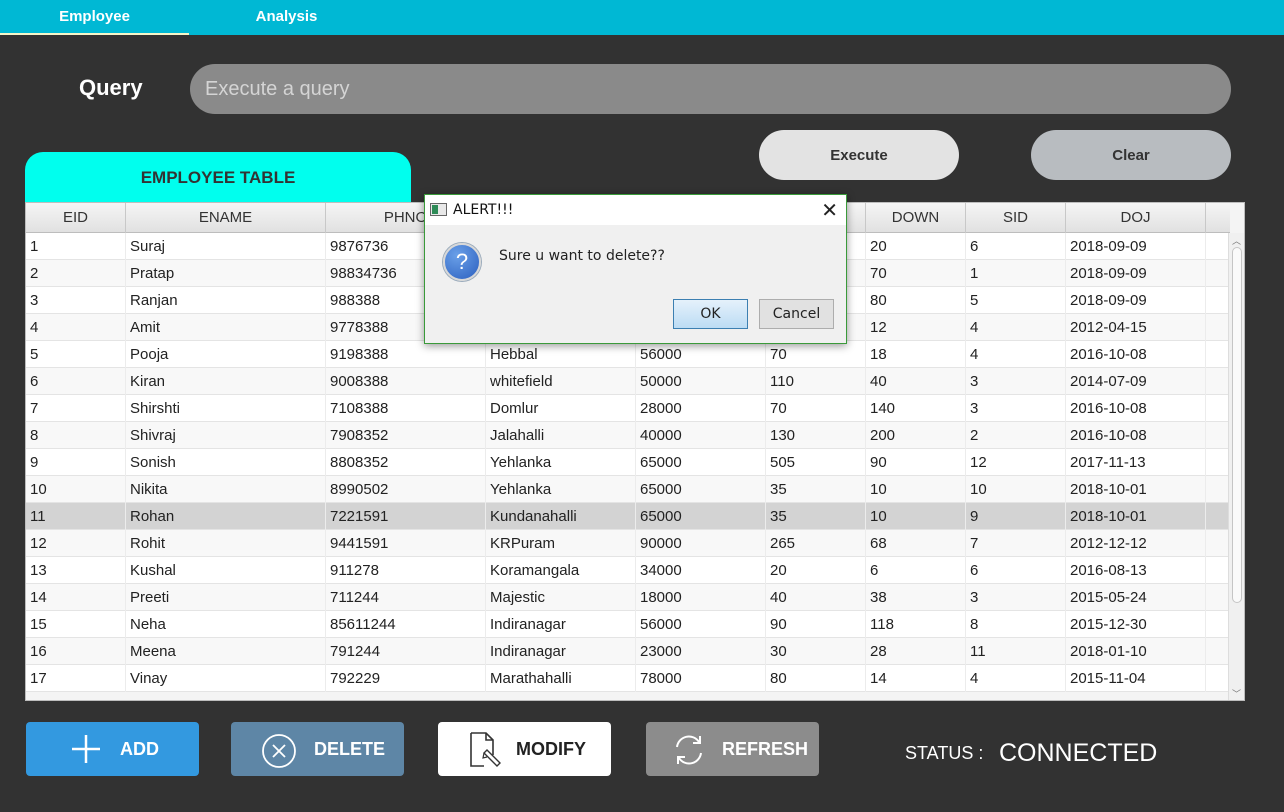 The image size is (1284, 812). I want to click on column-header: EID, so click(76, 218).